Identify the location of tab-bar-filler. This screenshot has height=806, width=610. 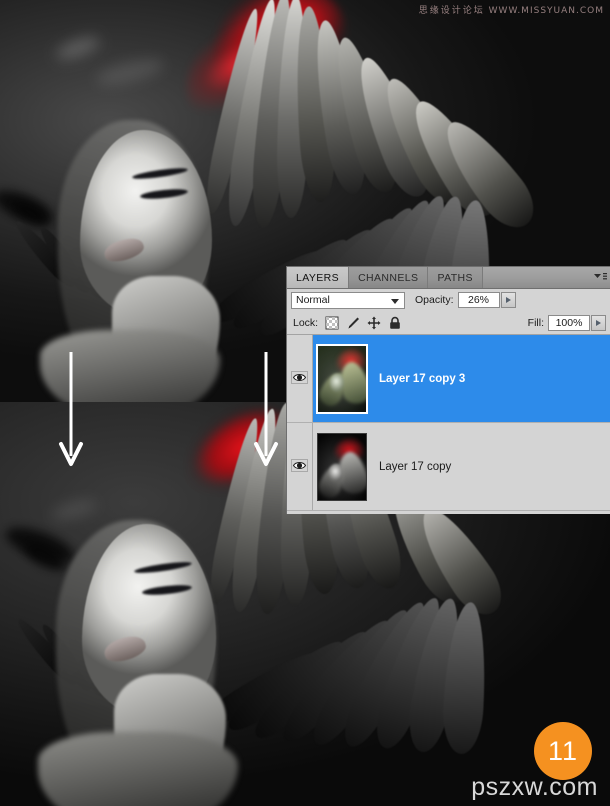
(546, 277).